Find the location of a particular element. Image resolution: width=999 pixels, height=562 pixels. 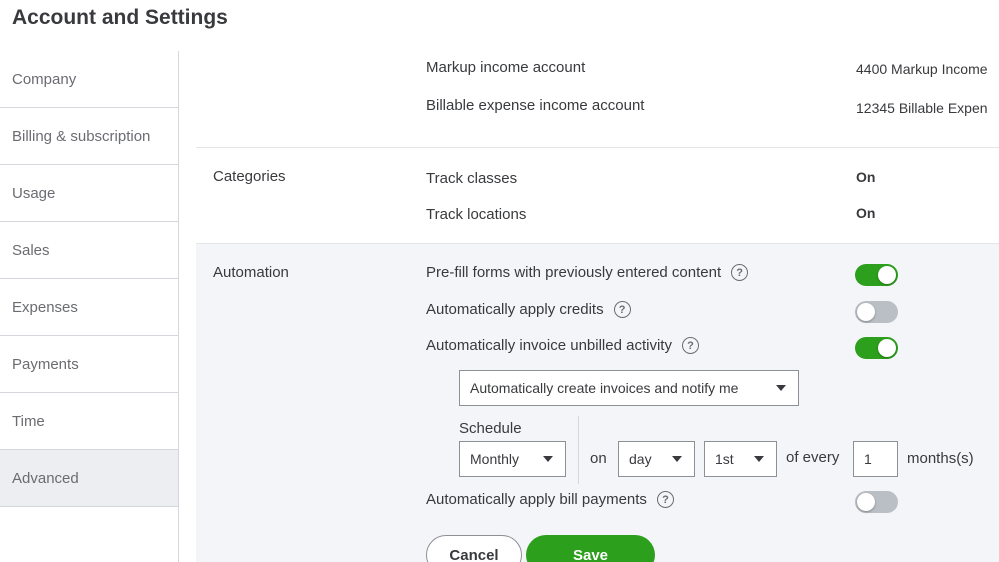

billable-expense-value: 12345 Billable Expen is located at coordinates (922, 108).